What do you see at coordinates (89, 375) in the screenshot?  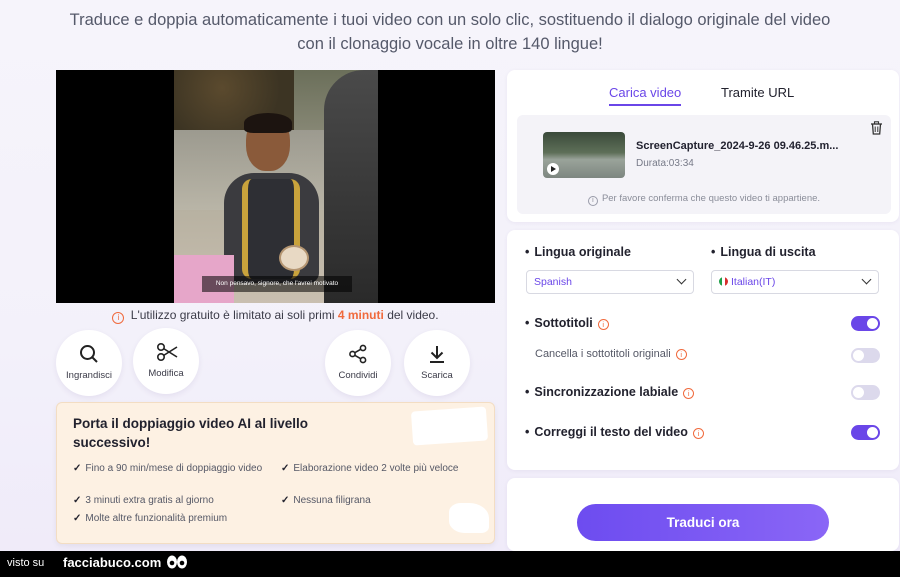 I see `zoom-label: Ingrandisci` at bounding box center [89, 375].